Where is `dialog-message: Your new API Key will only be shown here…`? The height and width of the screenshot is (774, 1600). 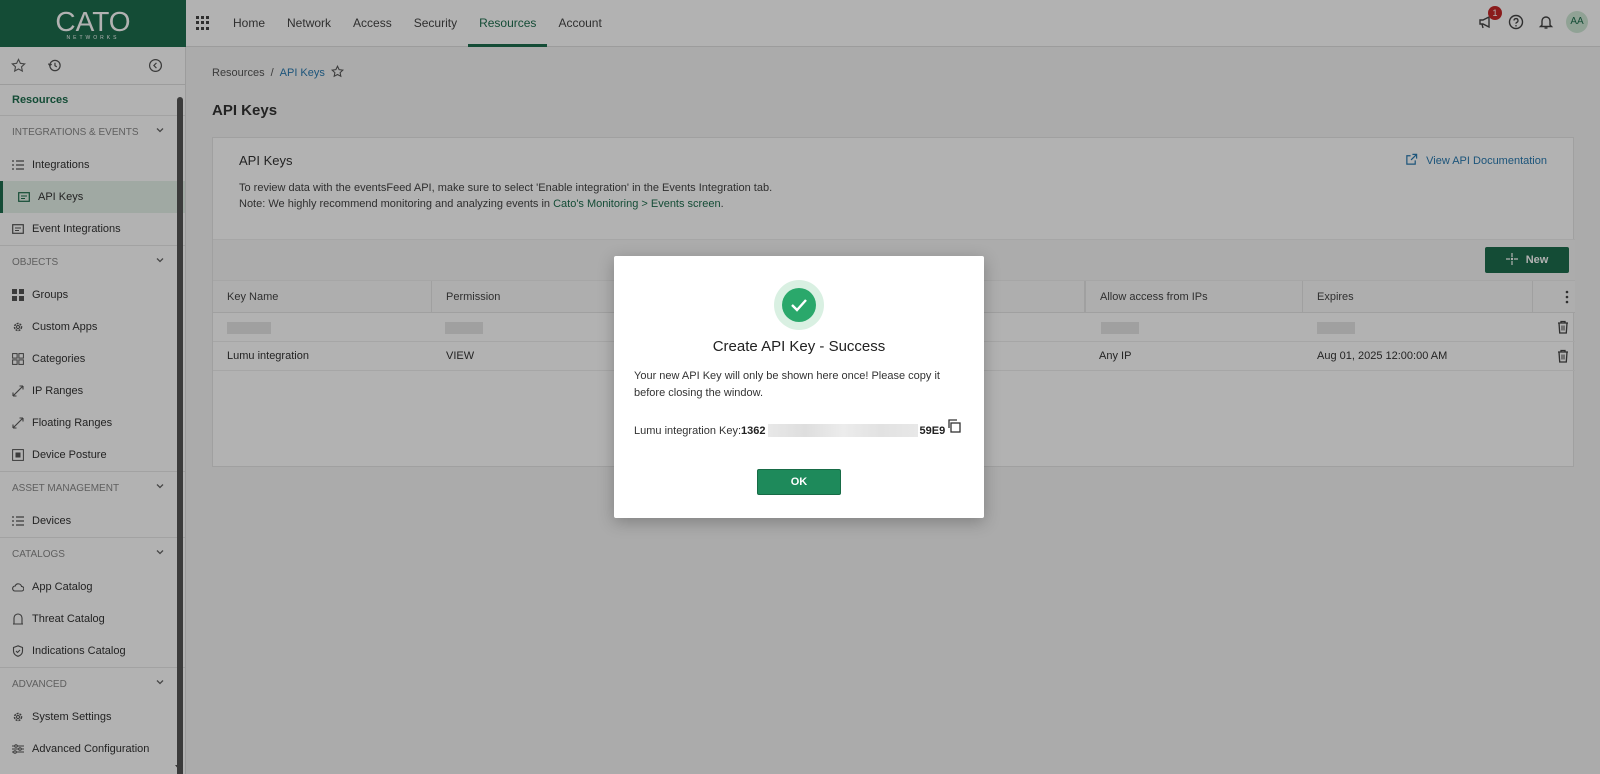
dialog-message: Your new API Key will only be shown here… is located at coordinates (787, 384).